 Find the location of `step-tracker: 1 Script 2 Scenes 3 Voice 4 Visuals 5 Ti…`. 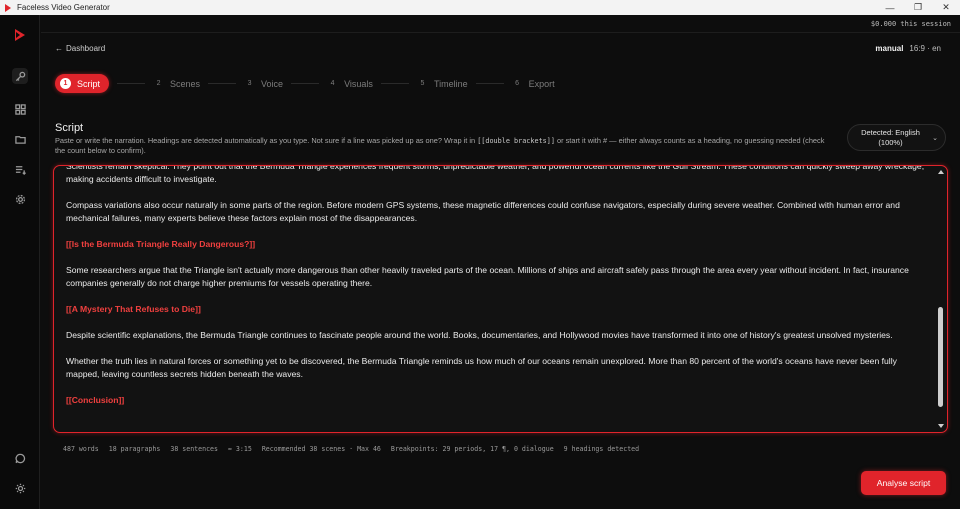

step-tracker: 1 Script 2 Scenes 3 Voice 4 Visuals 5 Ti… is located at coordinates (305, 83).